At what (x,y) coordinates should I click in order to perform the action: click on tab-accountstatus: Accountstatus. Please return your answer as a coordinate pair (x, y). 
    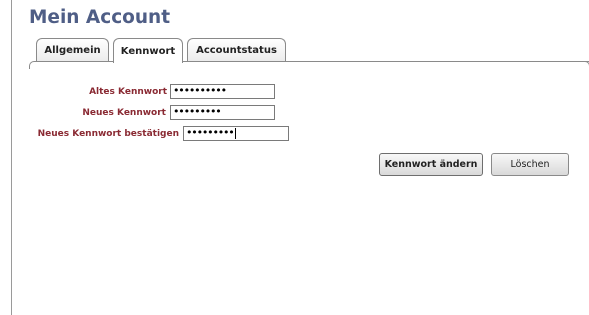
    Looking at the image, I should click on (236, 49).